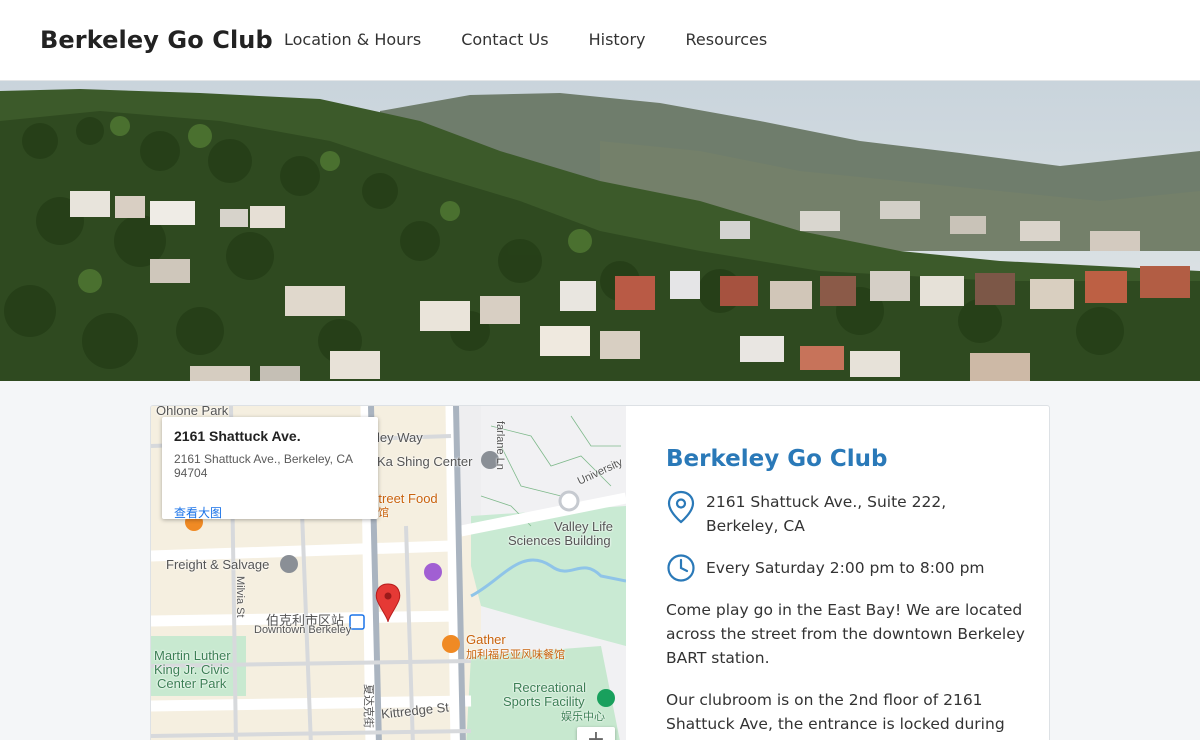 This screenshot has width=1200, height=740. What do you see at coordinates (777, 459) in the screenshot?
I see `club-title: Berkeley Go Club` at bounding box center [777, 459].